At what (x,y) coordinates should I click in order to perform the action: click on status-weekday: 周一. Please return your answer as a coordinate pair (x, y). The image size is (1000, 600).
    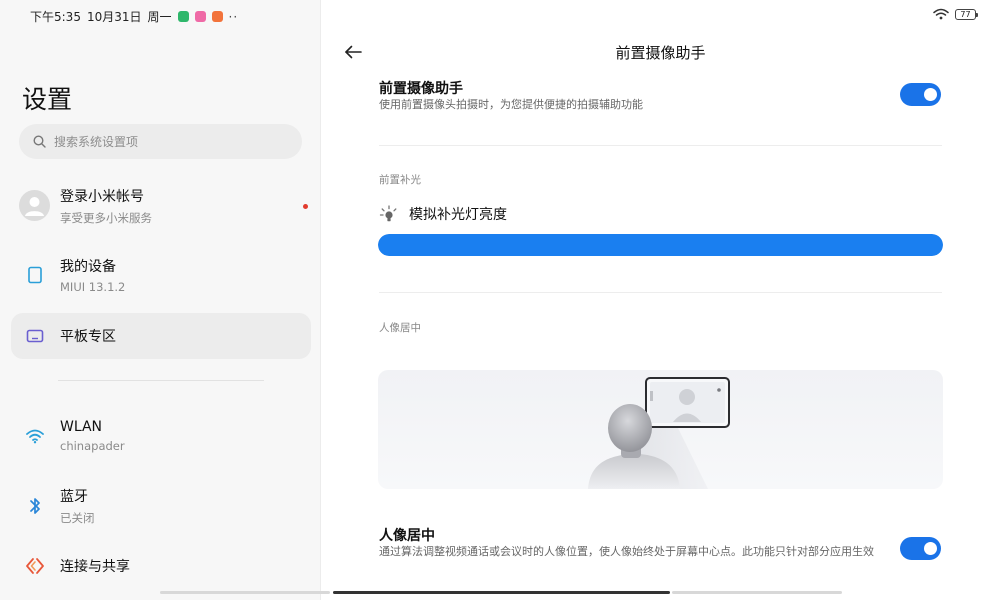
    Looking at the image, I should click on (159, 17).